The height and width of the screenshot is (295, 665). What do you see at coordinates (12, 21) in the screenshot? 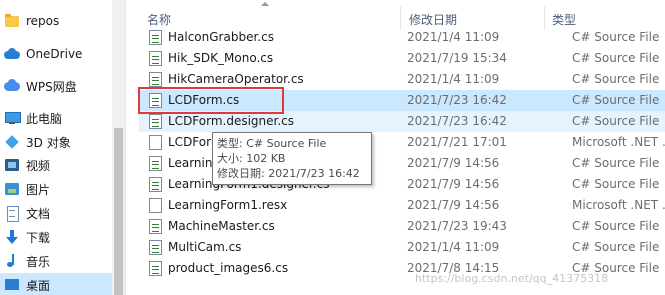
I see `folder-icon` at bounding box center [12, 21].